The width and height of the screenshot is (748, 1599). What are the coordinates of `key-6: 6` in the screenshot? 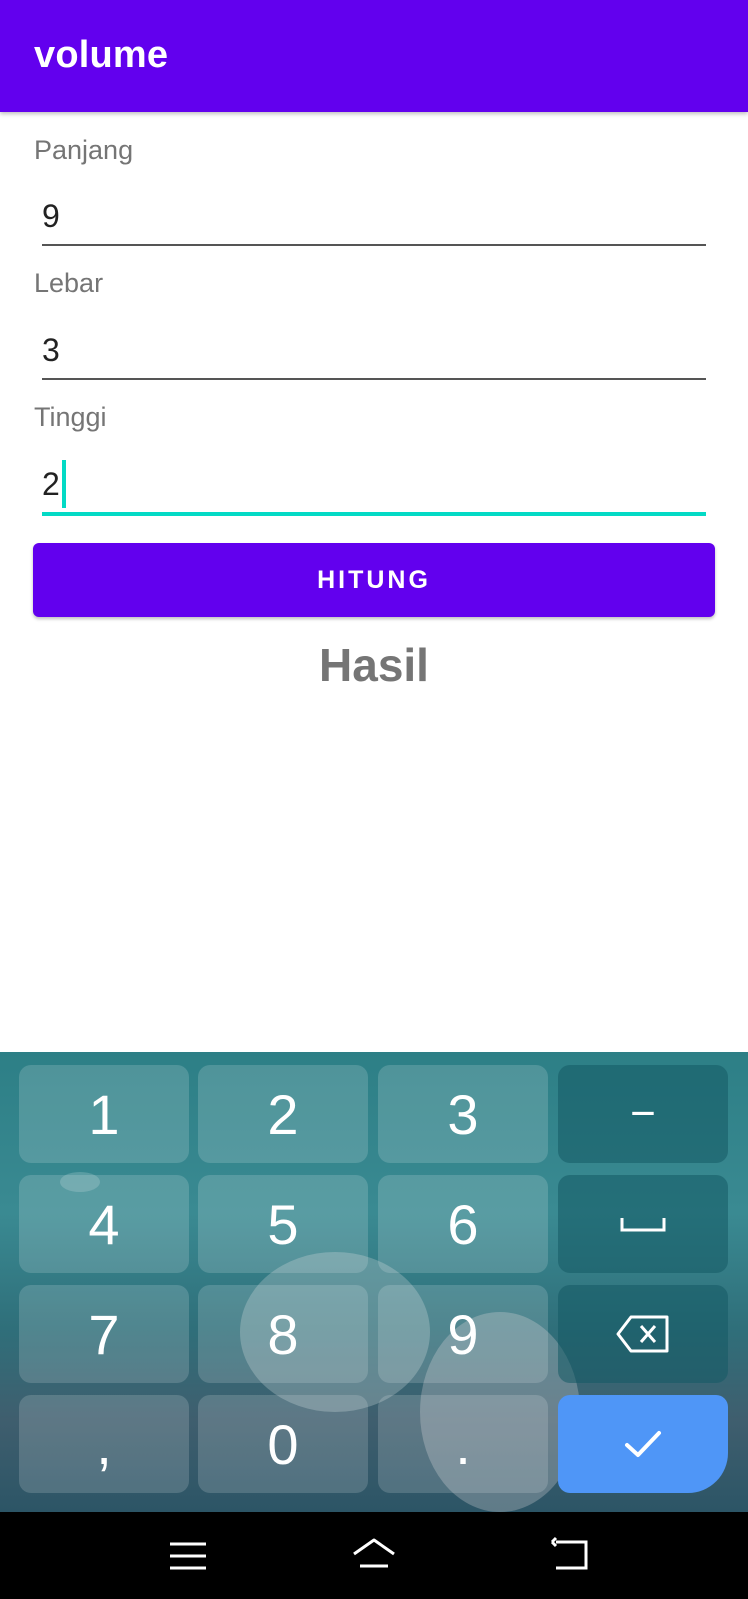 It's located at (463, 1224).